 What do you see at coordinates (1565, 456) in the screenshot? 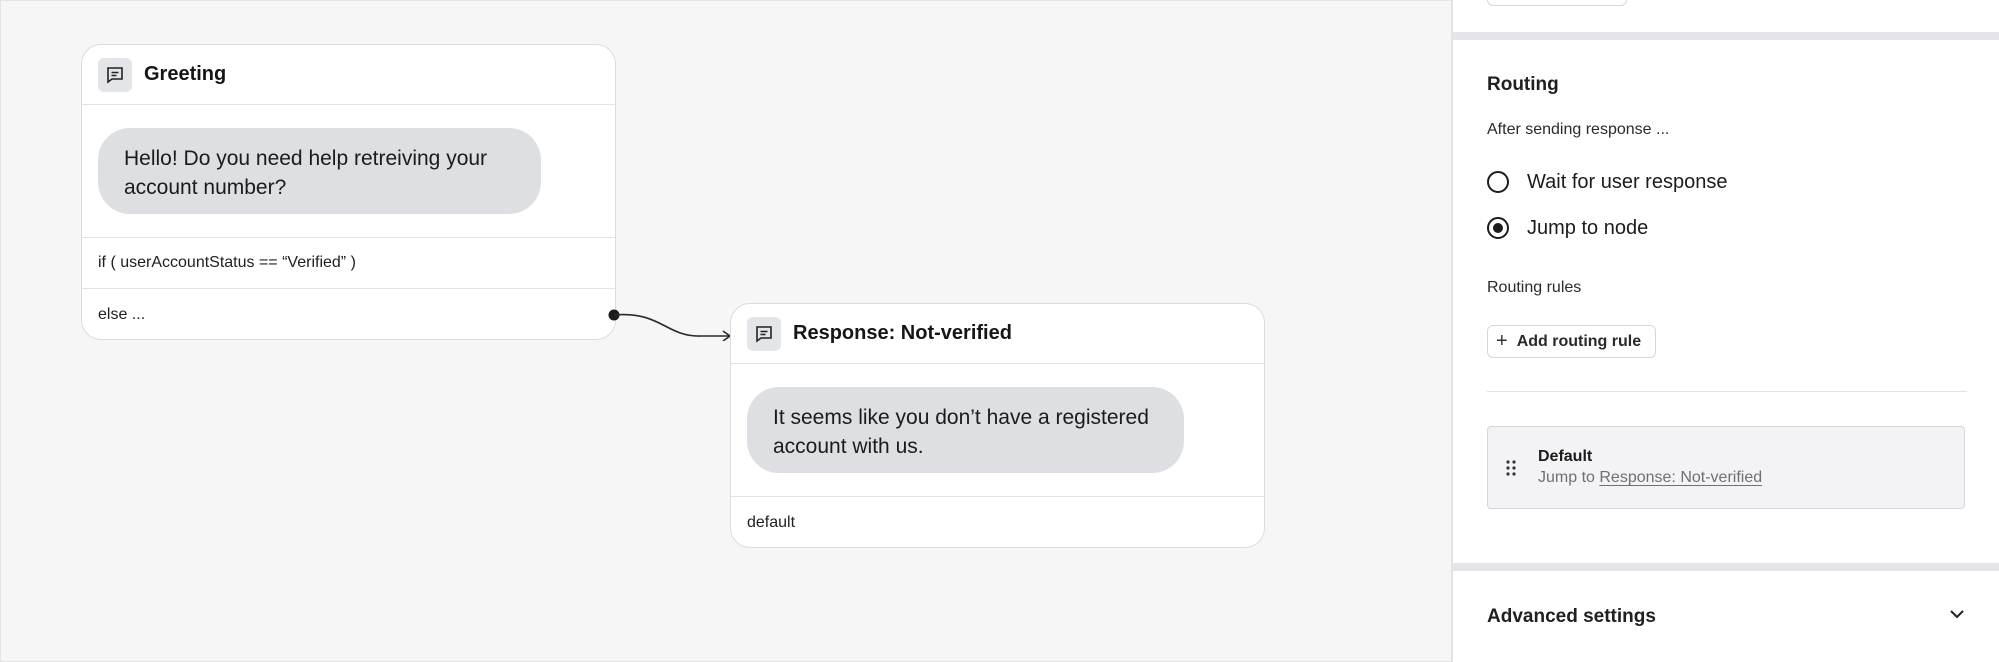
I see `rule-title: Default` at bounding box center [1565, 456].